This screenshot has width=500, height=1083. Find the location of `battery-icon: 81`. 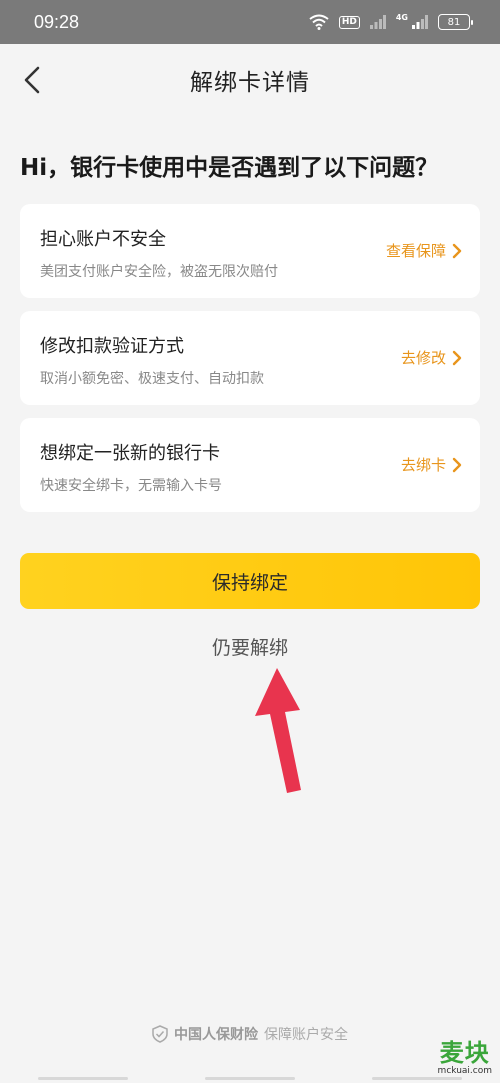

battery-icon: 81 is located at coordinates (455, 22).